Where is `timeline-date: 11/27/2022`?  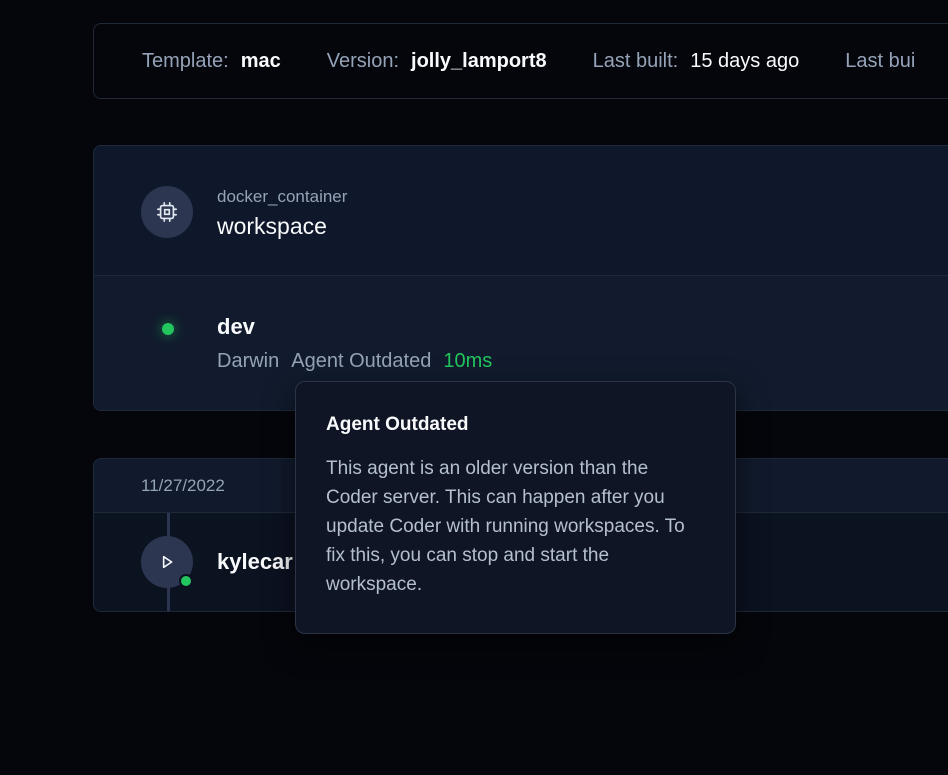 timeline-date: 11/27/2022 is located at coordinates (183, 485).